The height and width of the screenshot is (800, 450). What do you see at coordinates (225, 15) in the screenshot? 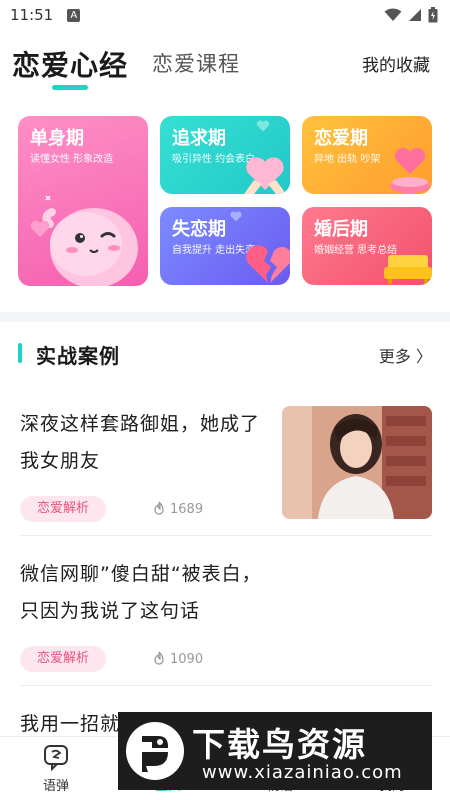
I see `status-bar: 11:51 A` at bounding box center [225, 15].